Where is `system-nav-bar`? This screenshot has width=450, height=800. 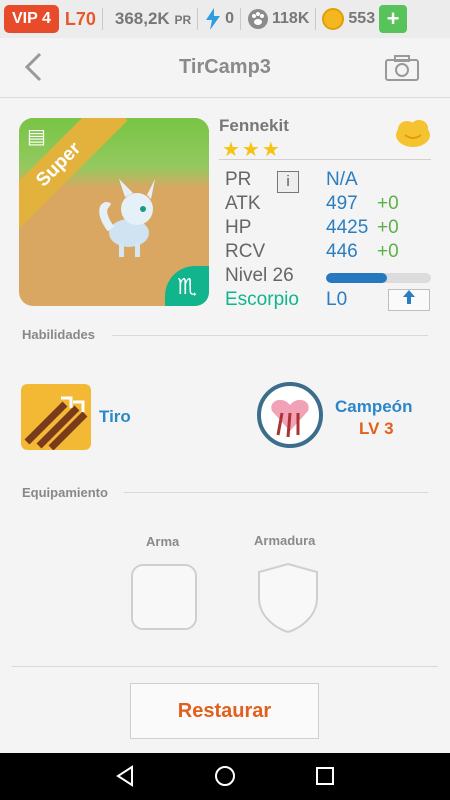
system-nav-bar is located at coordinates (225, 776).